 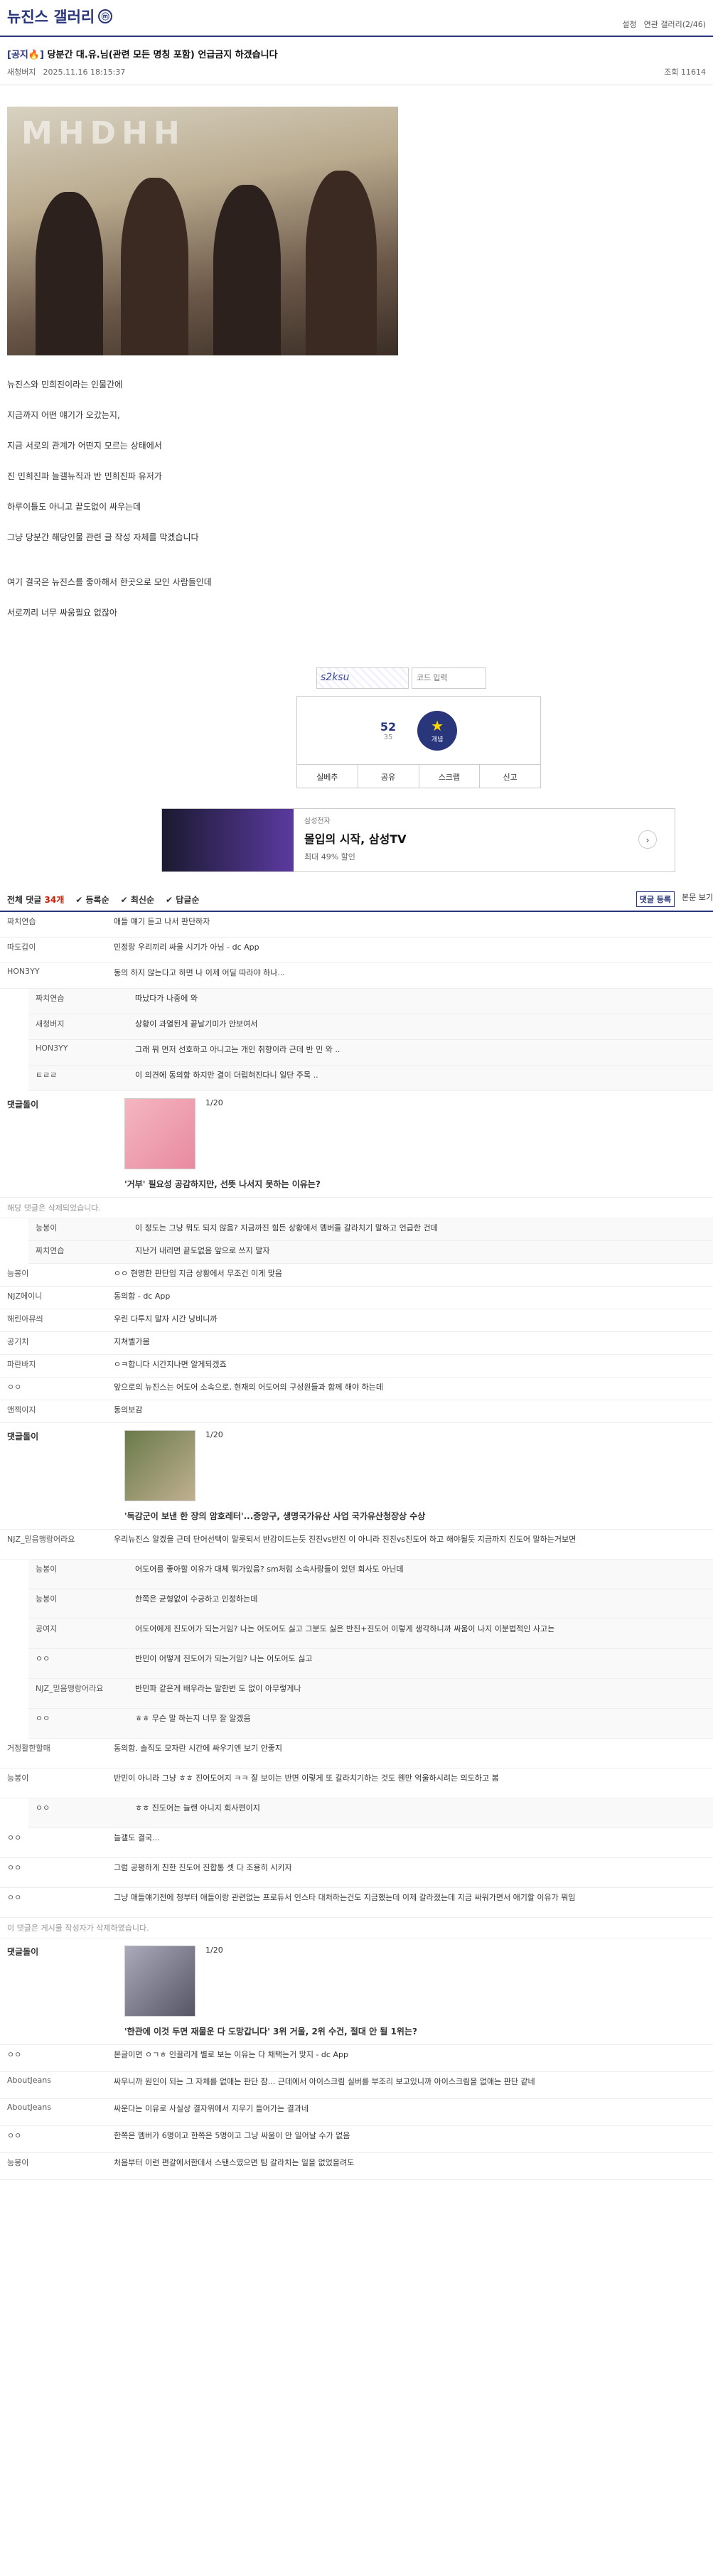 I want to click on sort-reply: ✔ 답글순, so click(x=182, y=899).